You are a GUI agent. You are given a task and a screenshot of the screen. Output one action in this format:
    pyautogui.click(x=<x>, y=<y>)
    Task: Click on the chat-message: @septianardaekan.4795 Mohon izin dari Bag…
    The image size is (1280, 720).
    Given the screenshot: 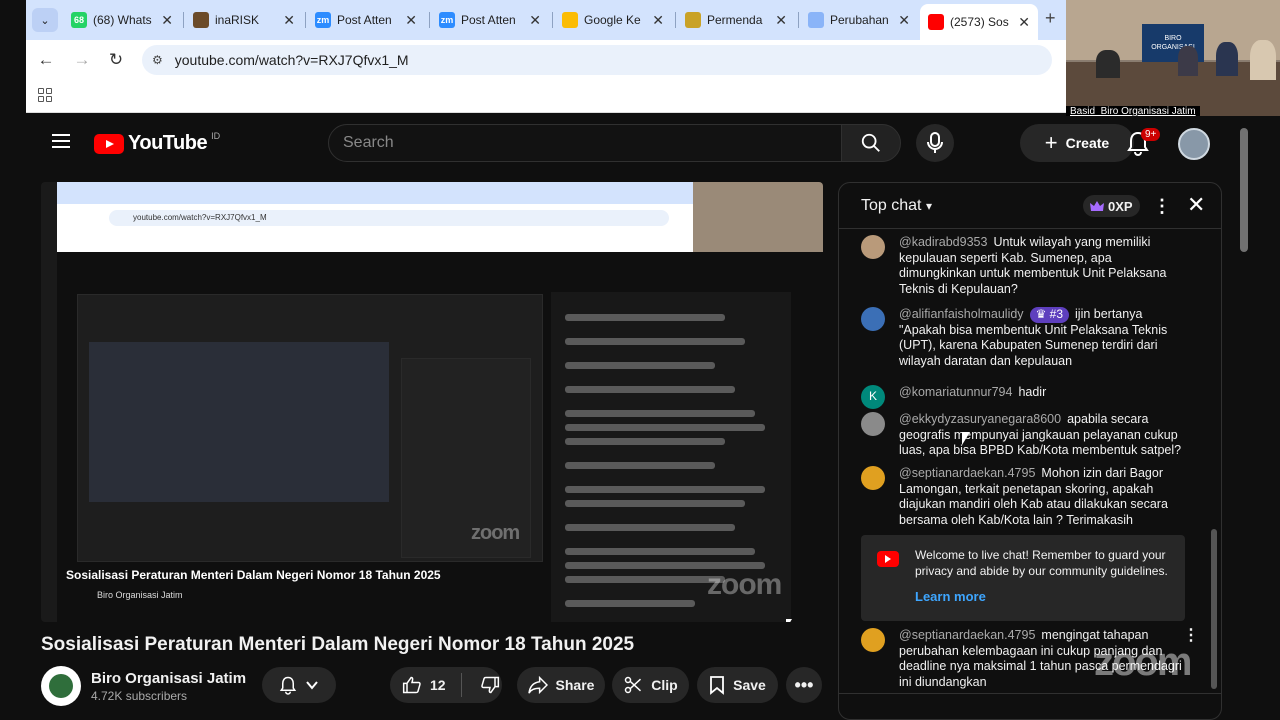 What is the action you would take?
    pyautogui.click(x=1023, y=497)
    